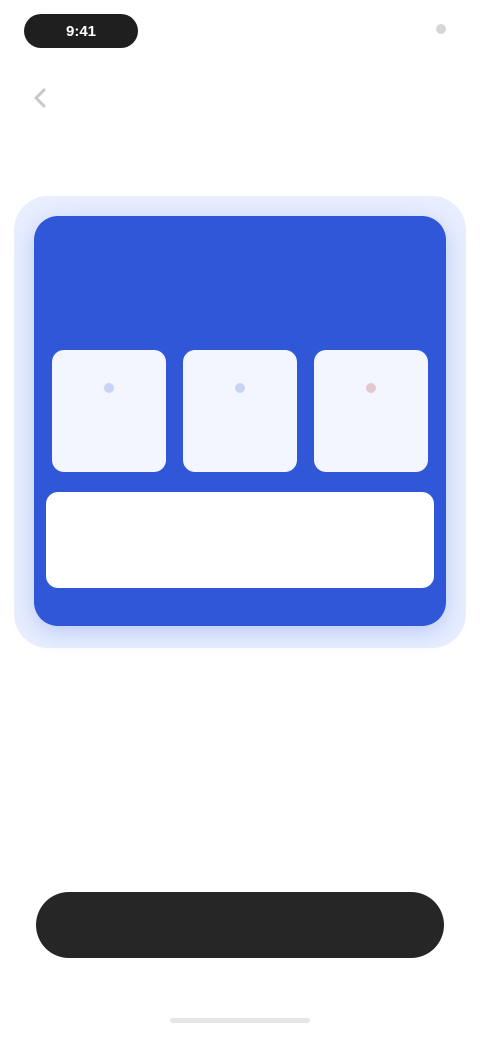 This screenshot has width=480, height=1040. Describe the element at coordinates (216, 98) in the screenshot. I see `page-title` at that location.